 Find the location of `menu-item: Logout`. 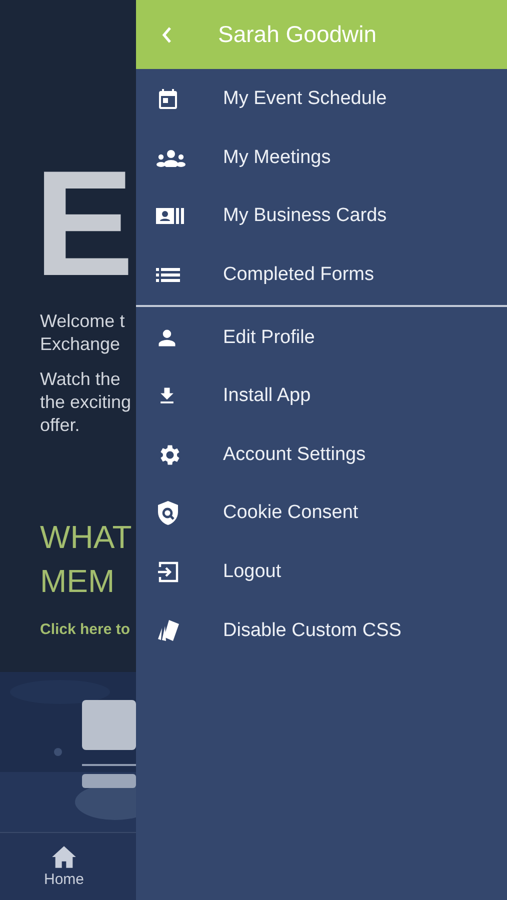

menu-item: Logout is located at coordinates (321, 572).